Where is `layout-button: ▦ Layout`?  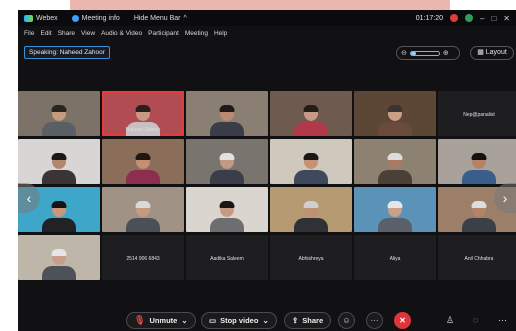 layout-button: ▦ Layout is located at coordinates (492, 53).